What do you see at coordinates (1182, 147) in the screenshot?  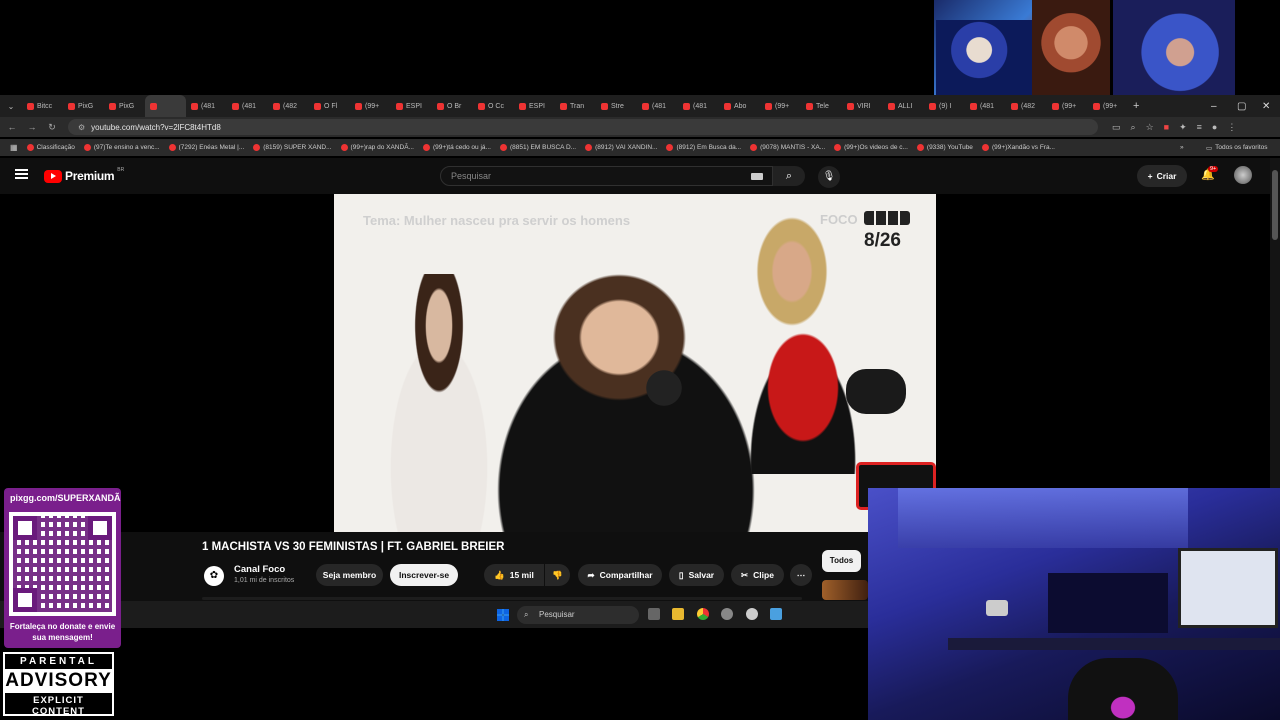 I see `bookmarks-more-button: »` at bounding box center [1182, 147].